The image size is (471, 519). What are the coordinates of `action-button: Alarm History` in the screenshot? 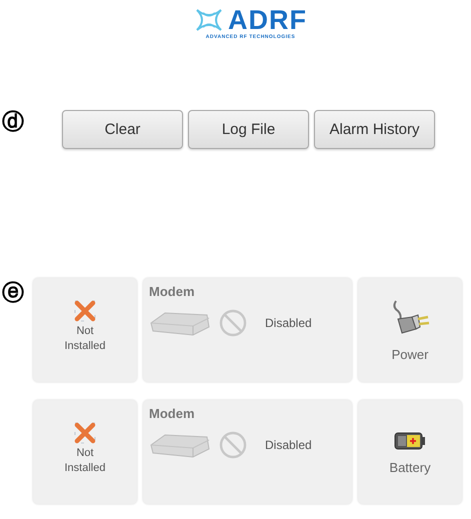 It's located at (374, 129).